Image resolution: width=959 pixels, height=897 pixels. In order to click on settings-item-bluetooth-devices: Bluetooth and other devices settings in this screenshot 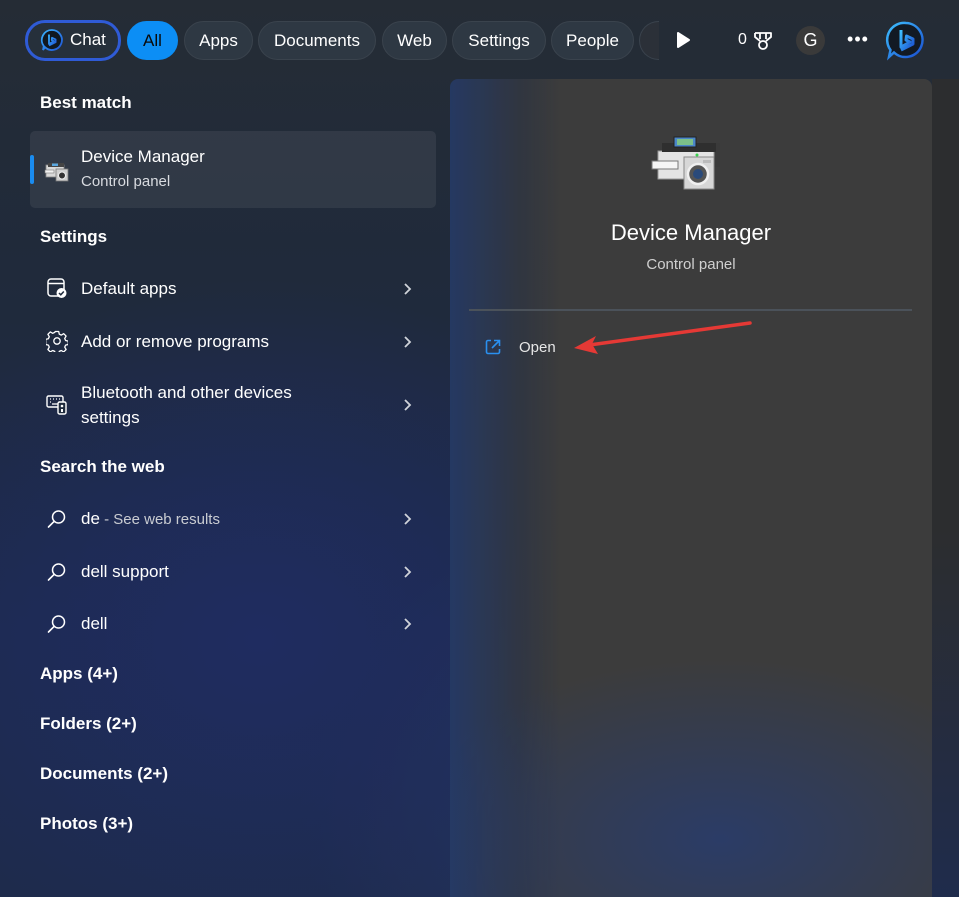, I will do `click(233, 406)`.